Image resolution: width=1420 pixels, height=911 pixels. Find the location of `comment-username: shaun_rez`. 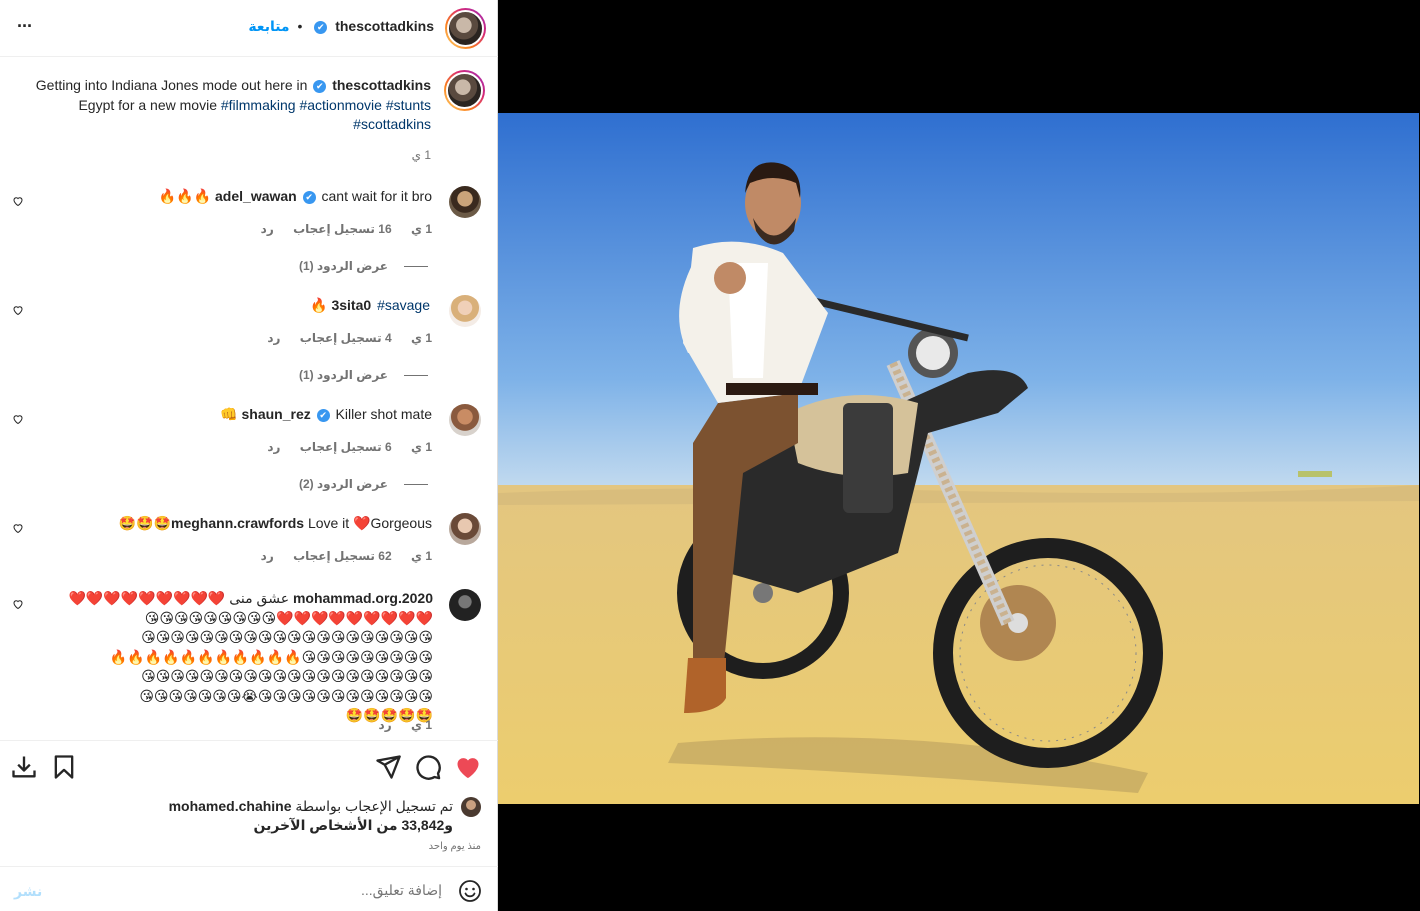

comment-username: shaun_rez is located at coordinates (275, 414).